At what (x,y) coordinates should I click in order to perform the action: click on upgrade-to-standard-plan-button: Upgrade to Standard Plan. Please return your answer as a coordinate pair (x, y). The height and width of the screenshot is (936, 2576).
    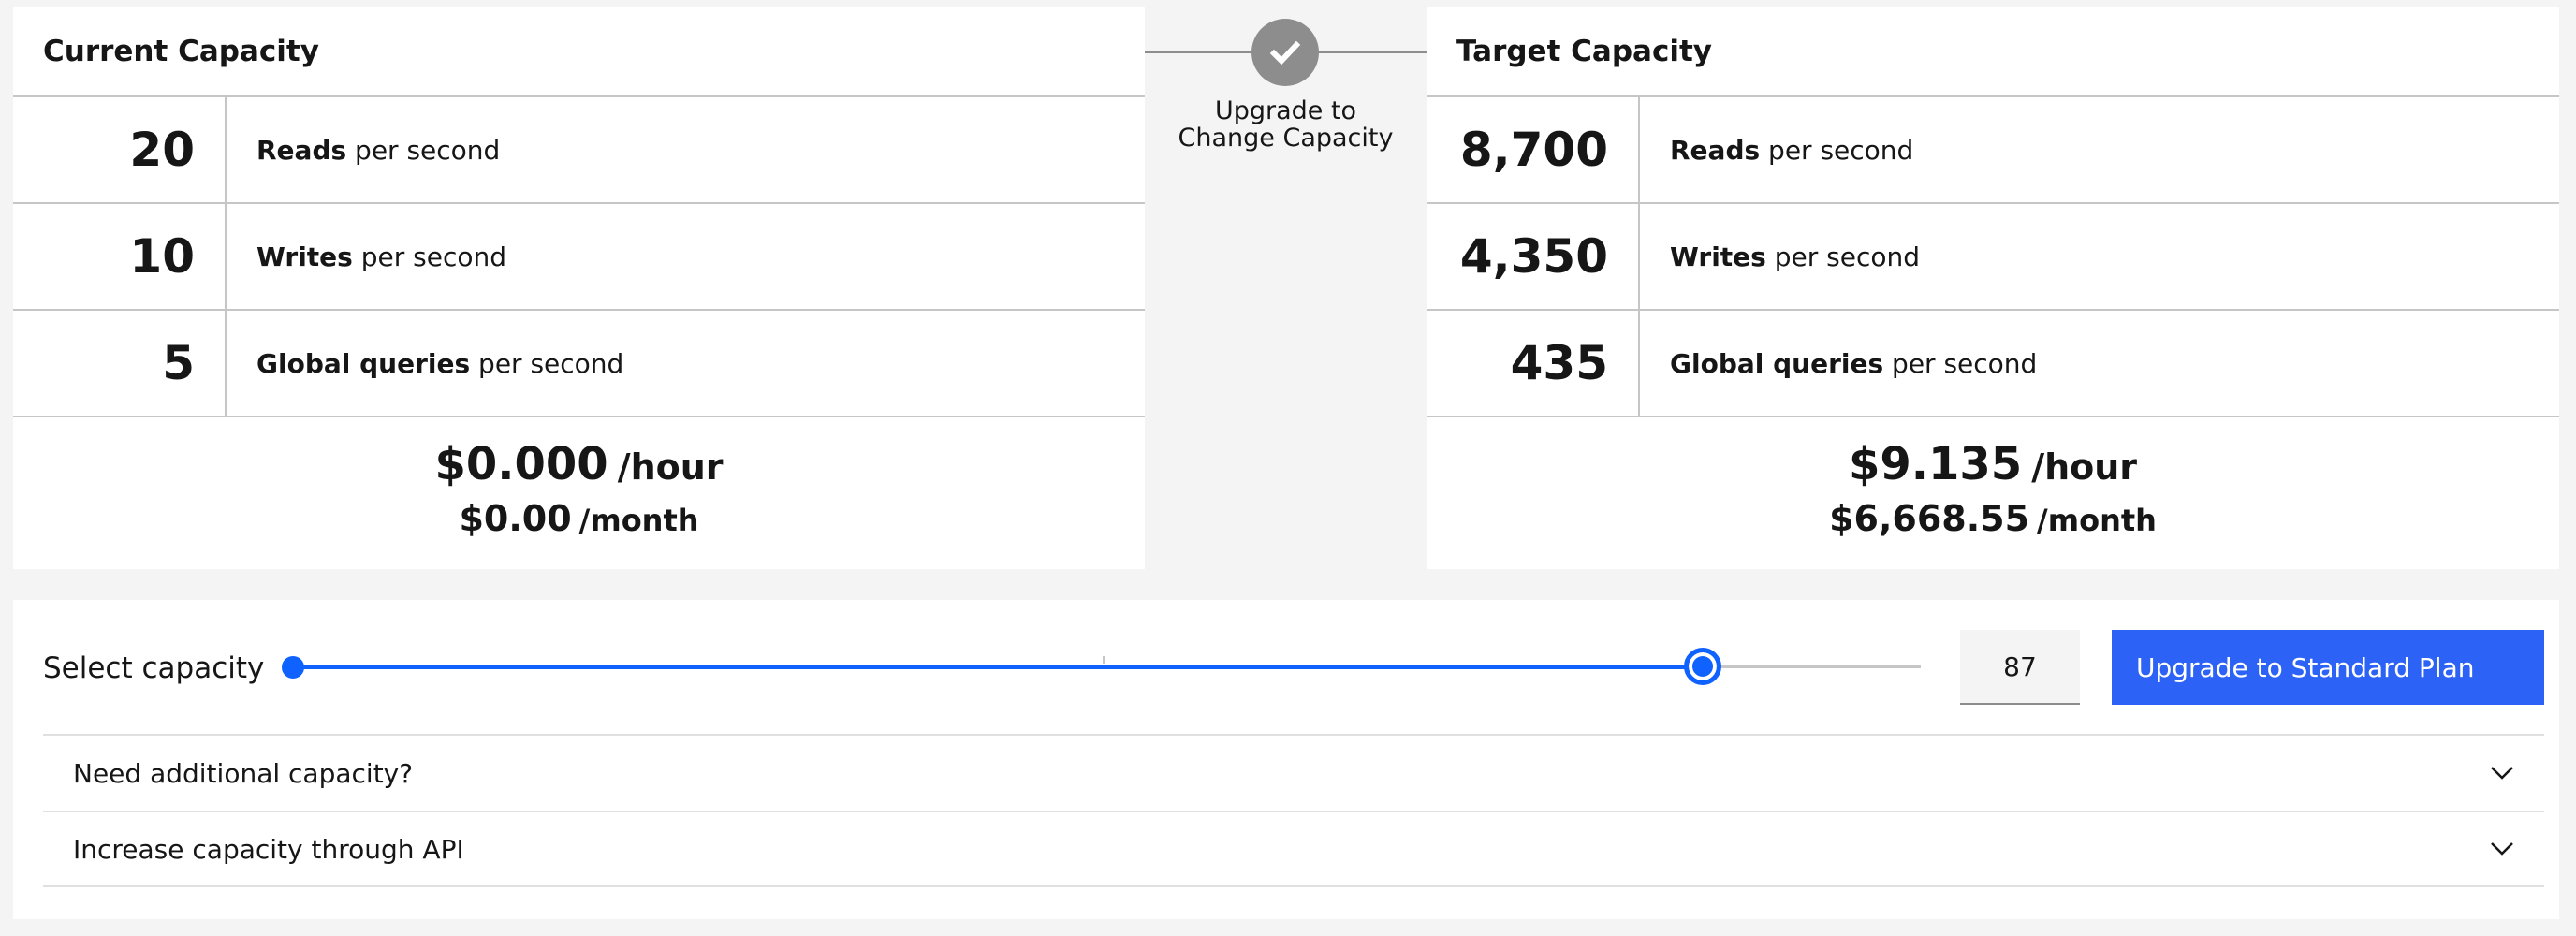
    Looking at the image, I should click on (2328, 667).